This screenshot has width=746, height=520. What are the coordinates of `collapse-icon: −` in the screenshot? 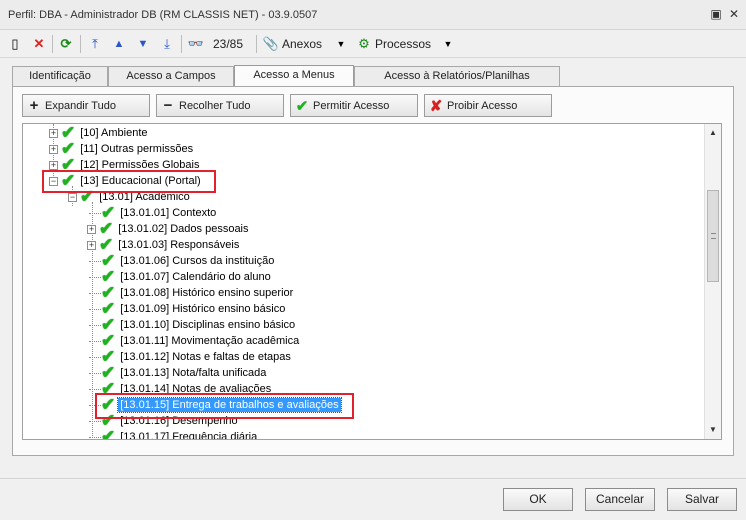 It's located at (72, 197).